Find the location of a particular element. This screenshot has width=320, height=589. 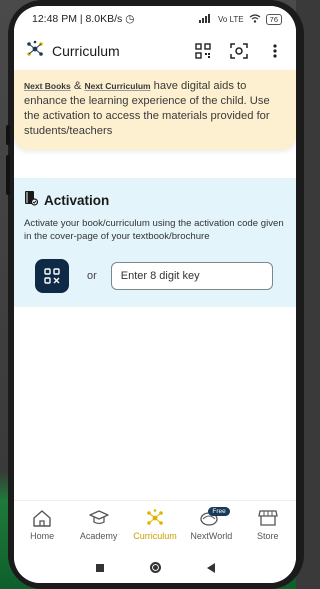

nav-item-curriculum: Curriculum is located at coordinates (155, 524).